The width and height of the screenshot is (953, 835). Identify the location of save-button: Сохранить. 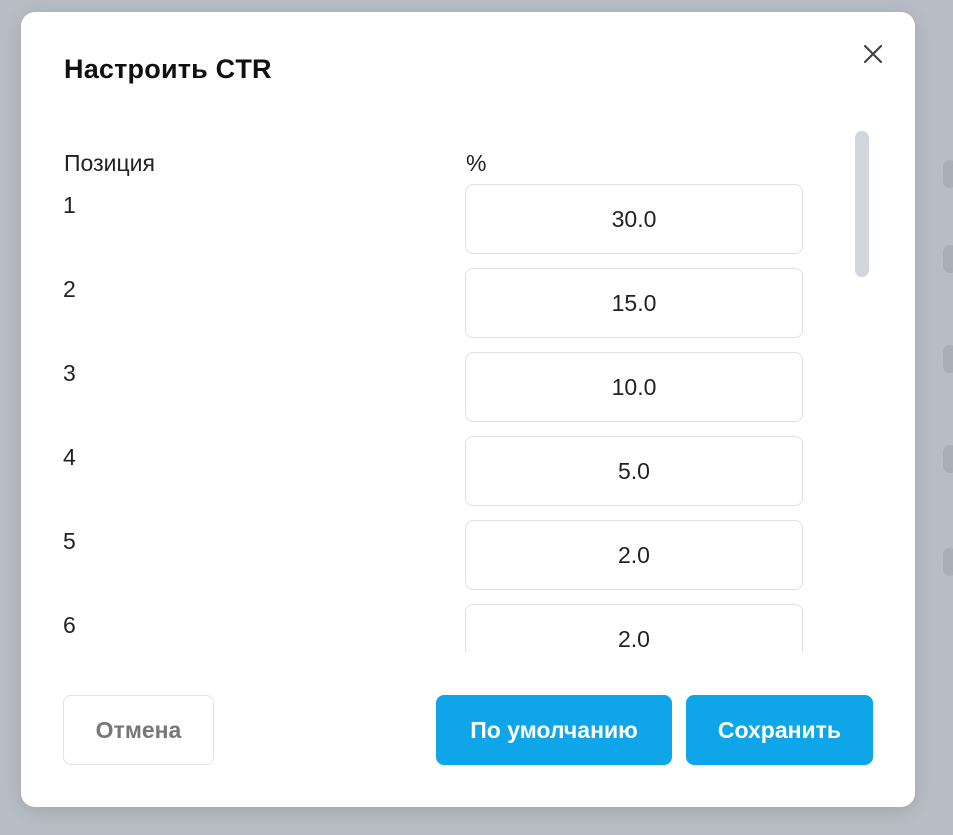
(779, 730).